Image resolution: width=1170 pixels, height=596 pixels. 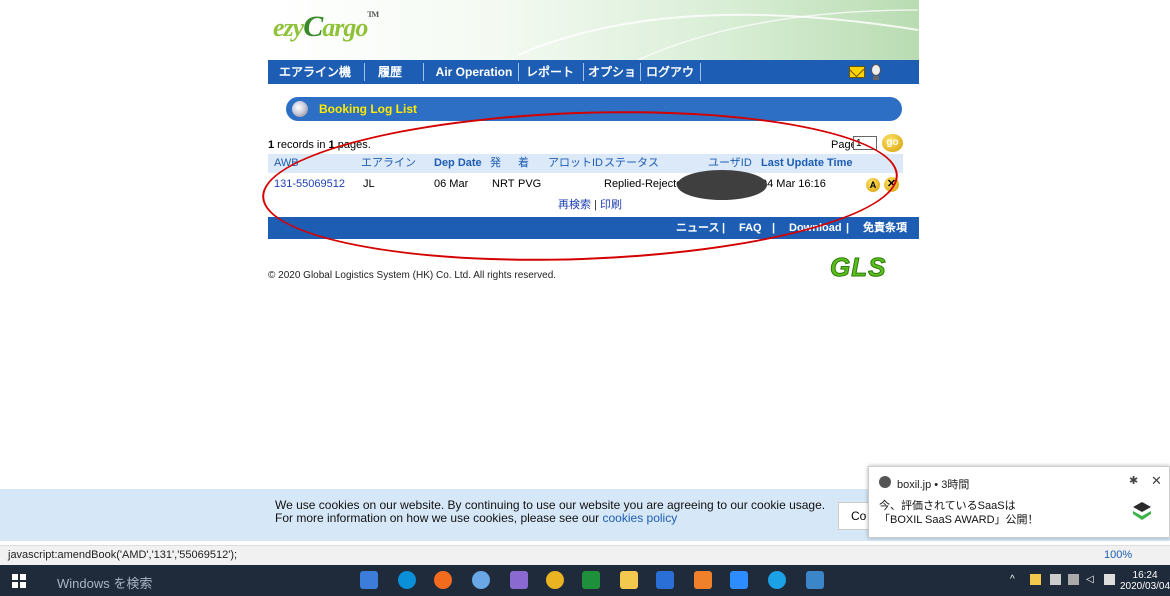 I want to click on page-title: Booking Log List, so click(x=368, y=109).